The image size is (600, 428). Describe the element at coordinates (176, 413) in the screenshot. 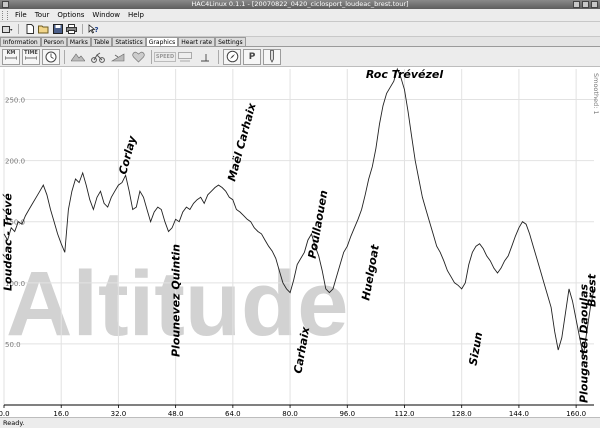

I see `x-tick-label: 48.0` at that location.